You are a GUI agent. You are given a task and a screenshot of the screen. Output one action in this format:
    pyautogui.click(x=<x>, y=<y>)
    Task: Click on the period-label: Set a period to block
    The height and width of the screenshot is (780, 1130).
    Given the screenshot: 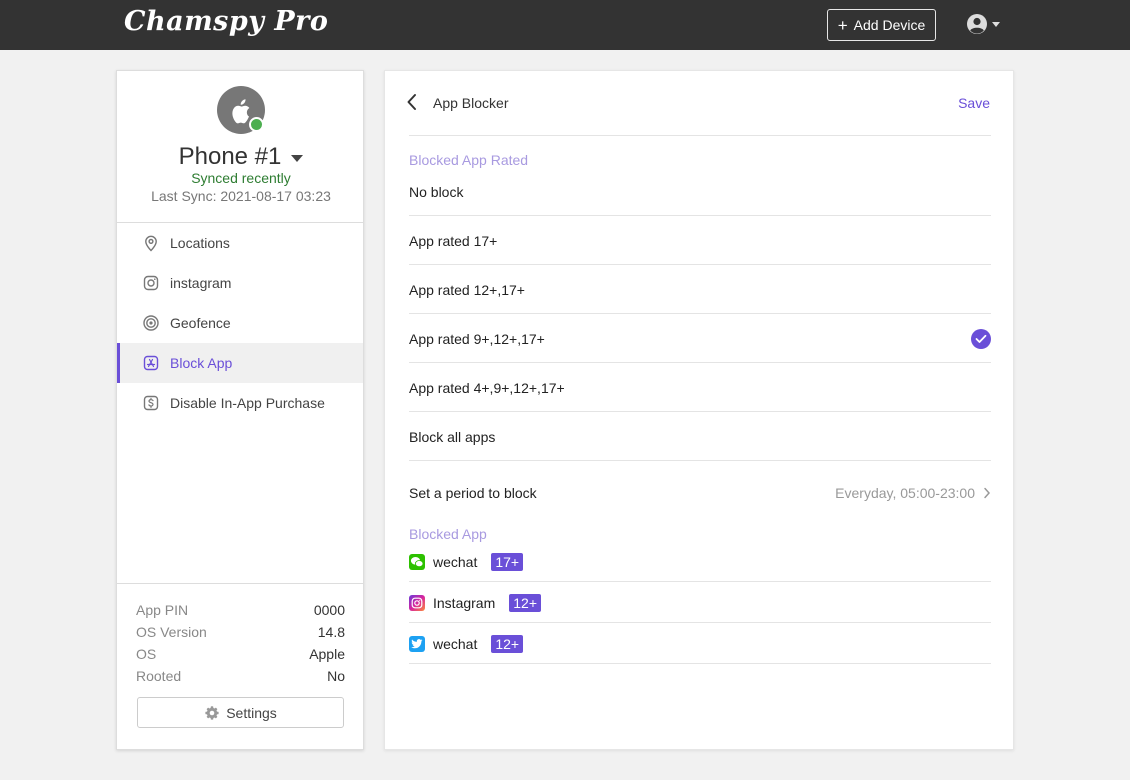 What is the action you would take?
    pyautogui.click(x=473, y=493)
    